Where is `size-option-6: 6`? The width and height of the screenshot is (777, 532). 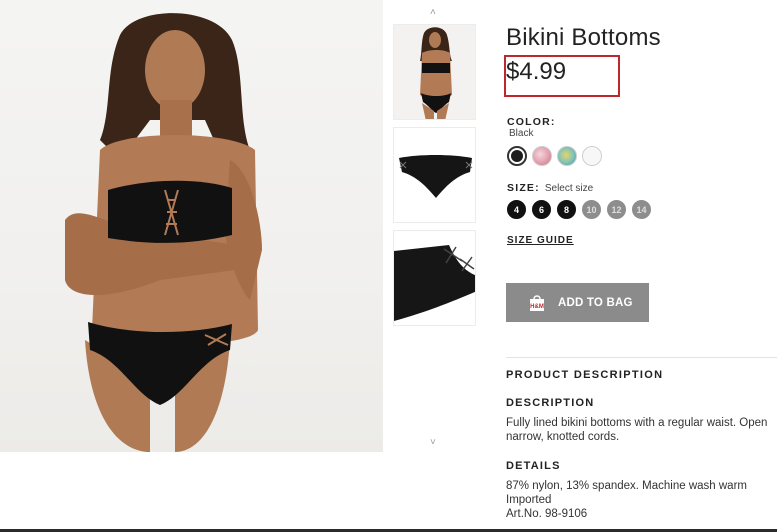
size-option-6: 6 is located at coordinates (541, 209).